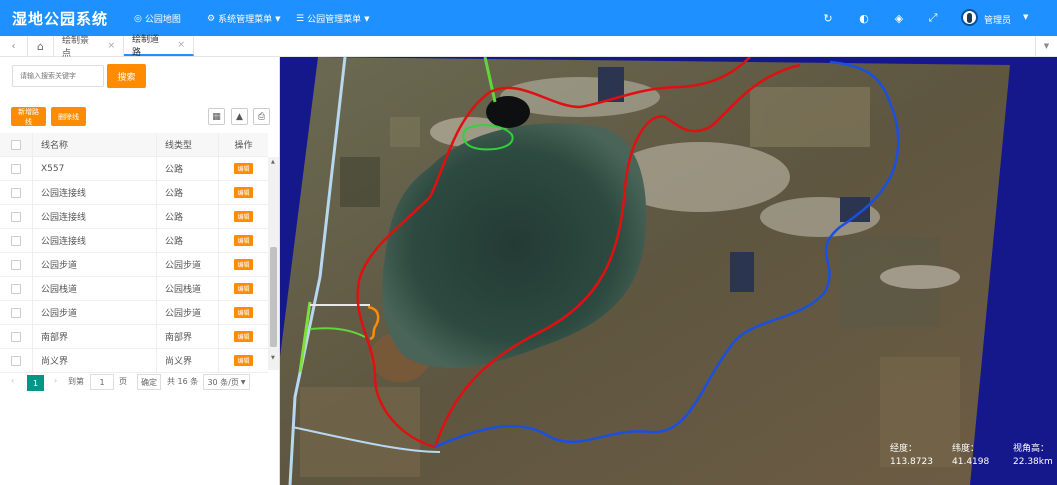 The image size is (1057, 485). What do you see at coordinates (134, 169) in the screenshot?
I see `table-row: X557 公路 编辑` at bounding box center [134, 169].